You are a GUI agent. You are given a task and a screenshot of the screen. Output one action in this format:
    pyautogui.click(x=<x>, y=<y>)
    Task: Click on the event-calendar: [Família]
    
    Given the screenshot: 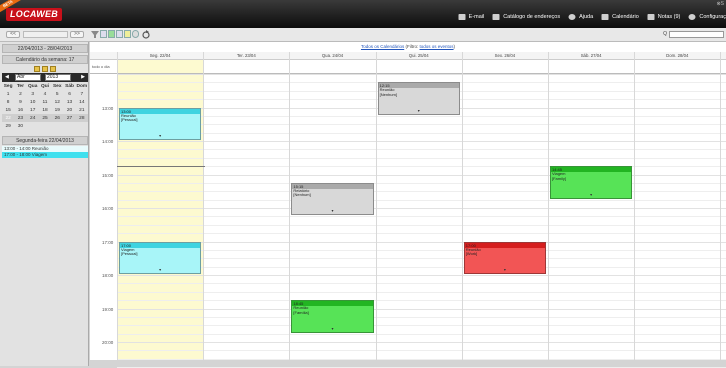 What is the action you would take?
    pyautogui.click(x=301, y=312)
    